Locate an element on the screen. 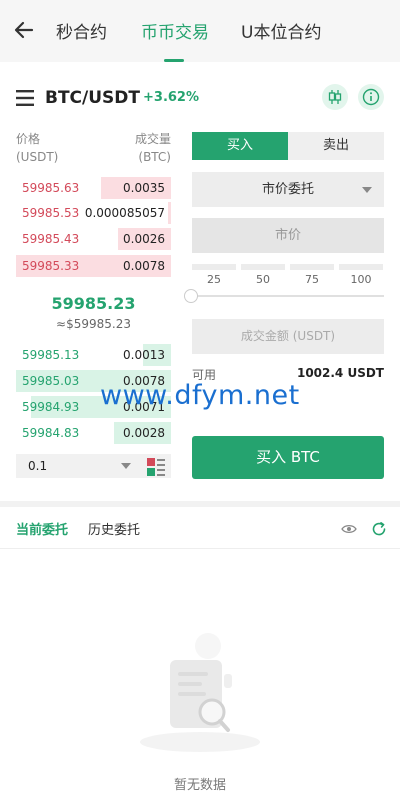 The height and width of the screenshot is (800, 400). ask-price: 59985.43 is located at coordinates (51, 239).